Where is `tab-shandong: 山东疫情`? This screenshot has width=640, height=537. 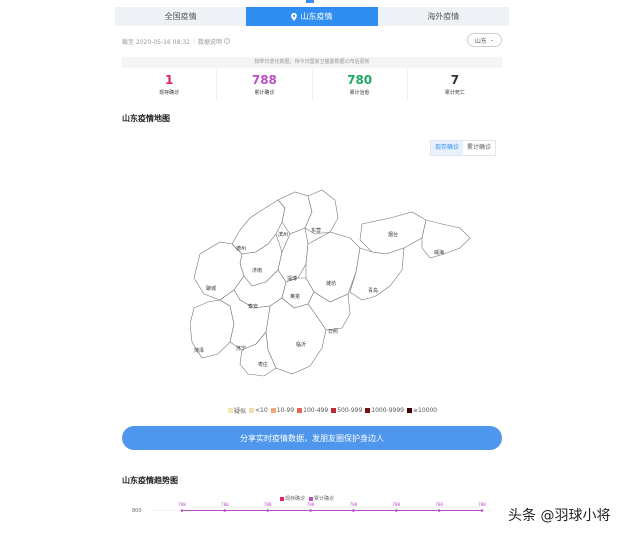 tab-shandong: 山东疫情 is located at coordinates (312, 16).